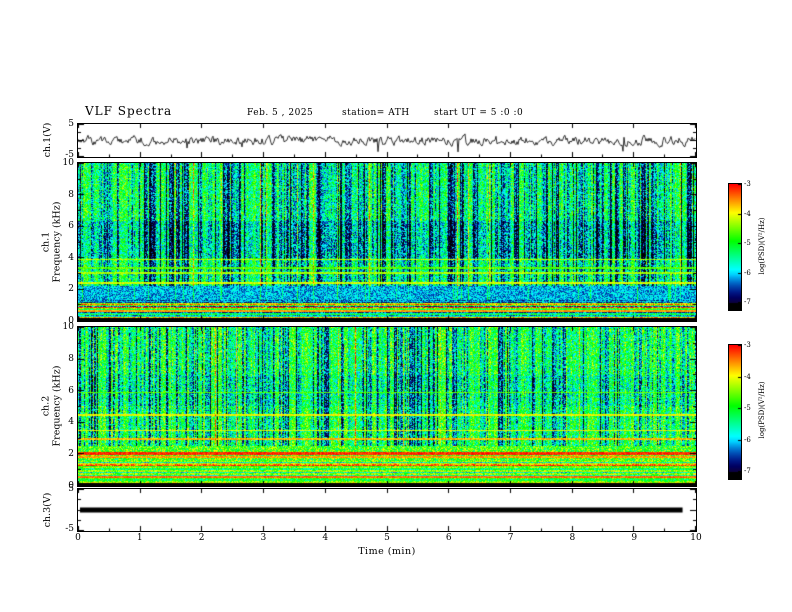  What do you see at coordinates (46, 242) in the screenshot?
I see `axis-label-channel: ch.1` at bounding box center [46, 242].